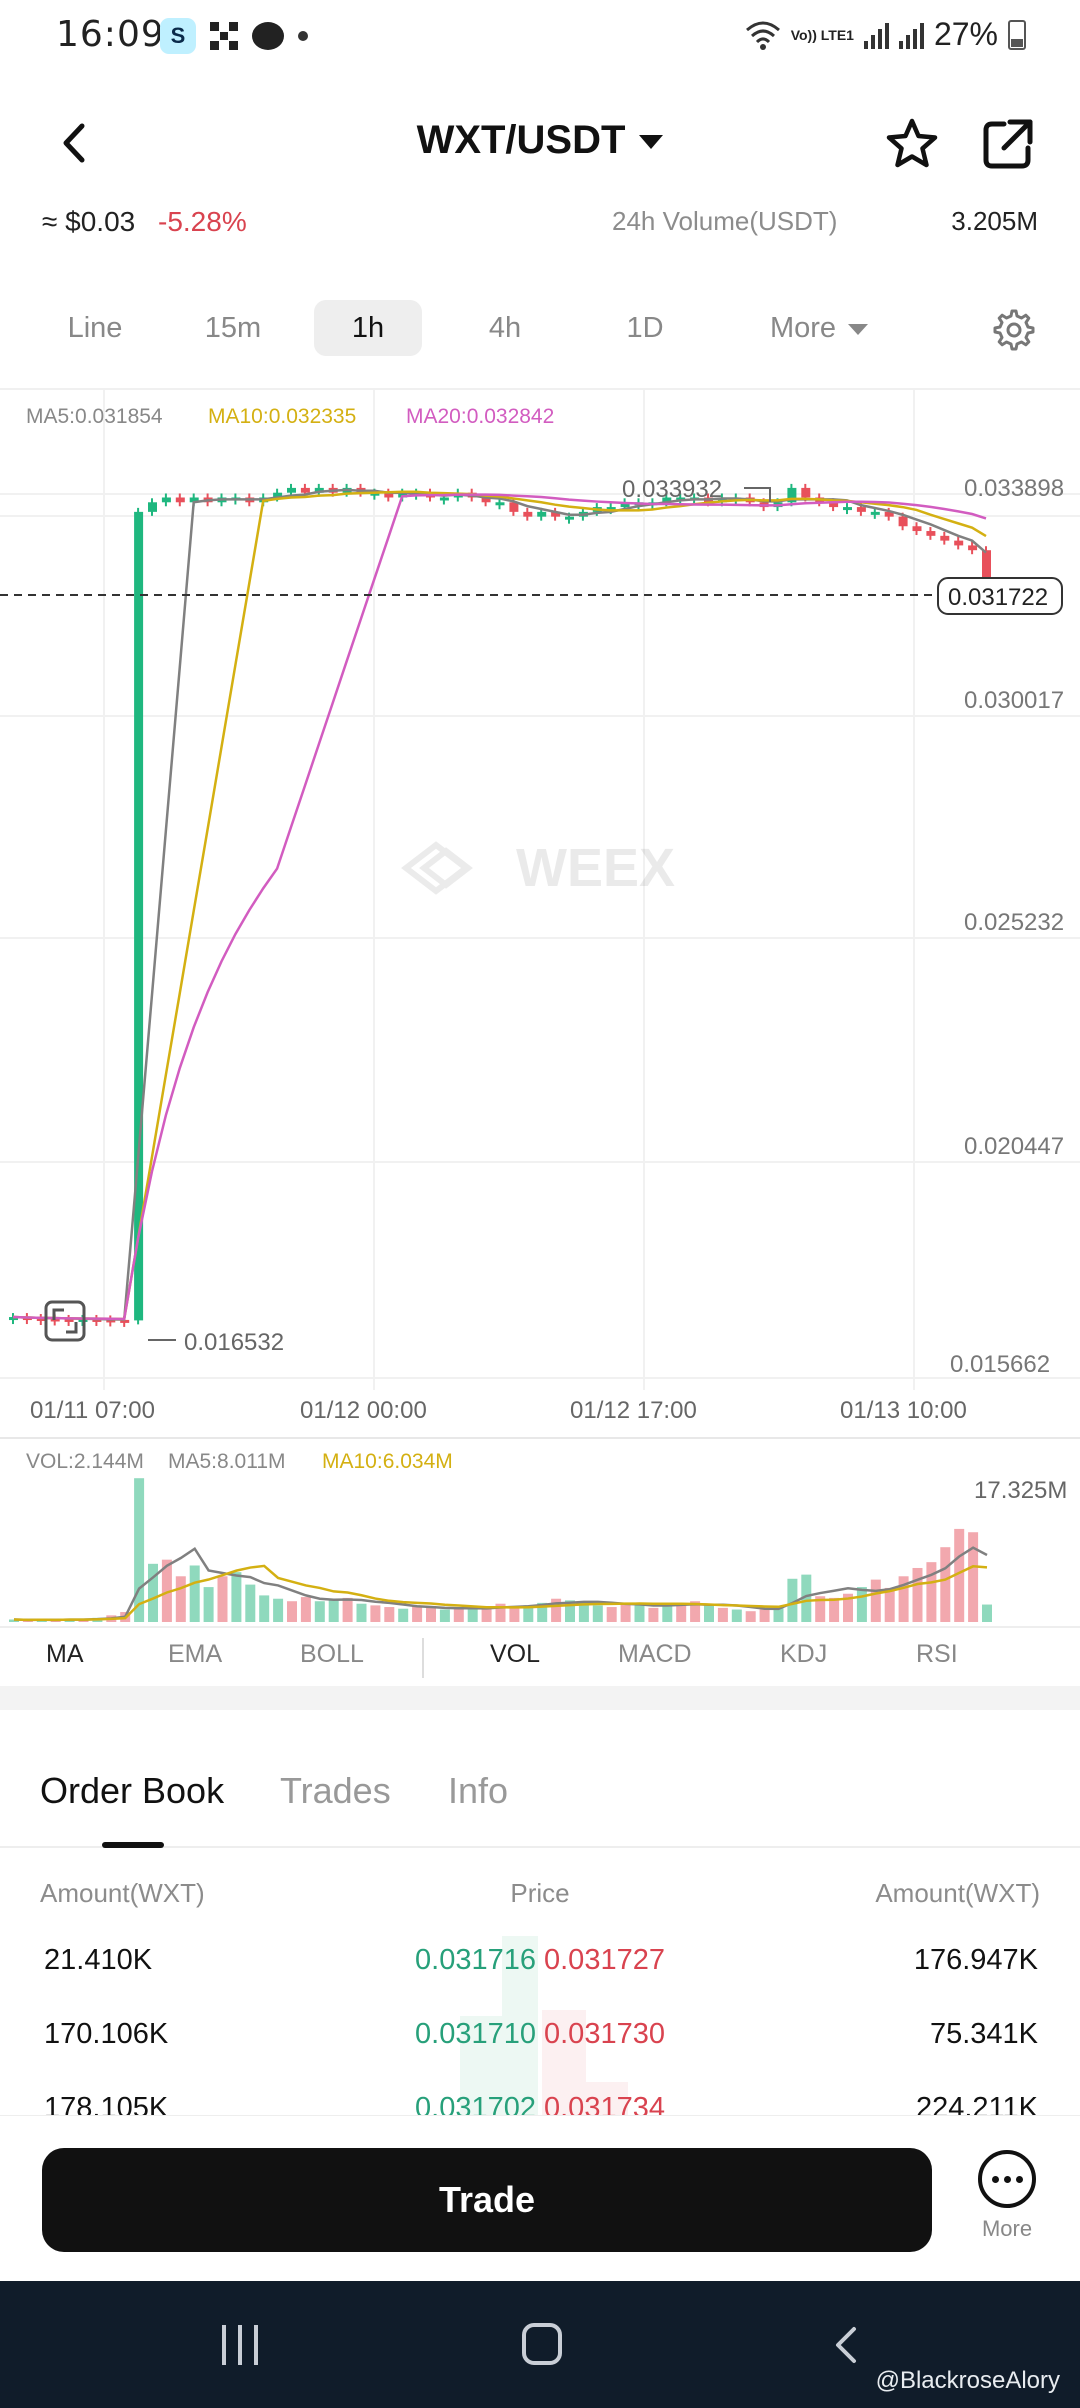 The image size is (1080, 2408). What do you see at coordinates (1008, 144) in the screenshot?
I see `share-icon` at bounding box center [1008, 144].